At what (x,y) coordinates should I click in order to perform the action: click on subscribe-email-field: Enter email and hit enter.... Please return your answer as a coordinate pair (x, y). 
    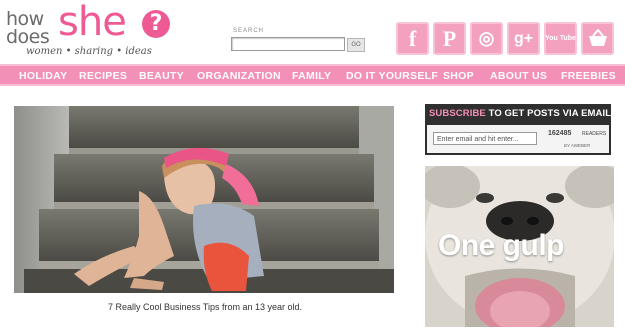
    Looking at the image, I should click on (485, 138).